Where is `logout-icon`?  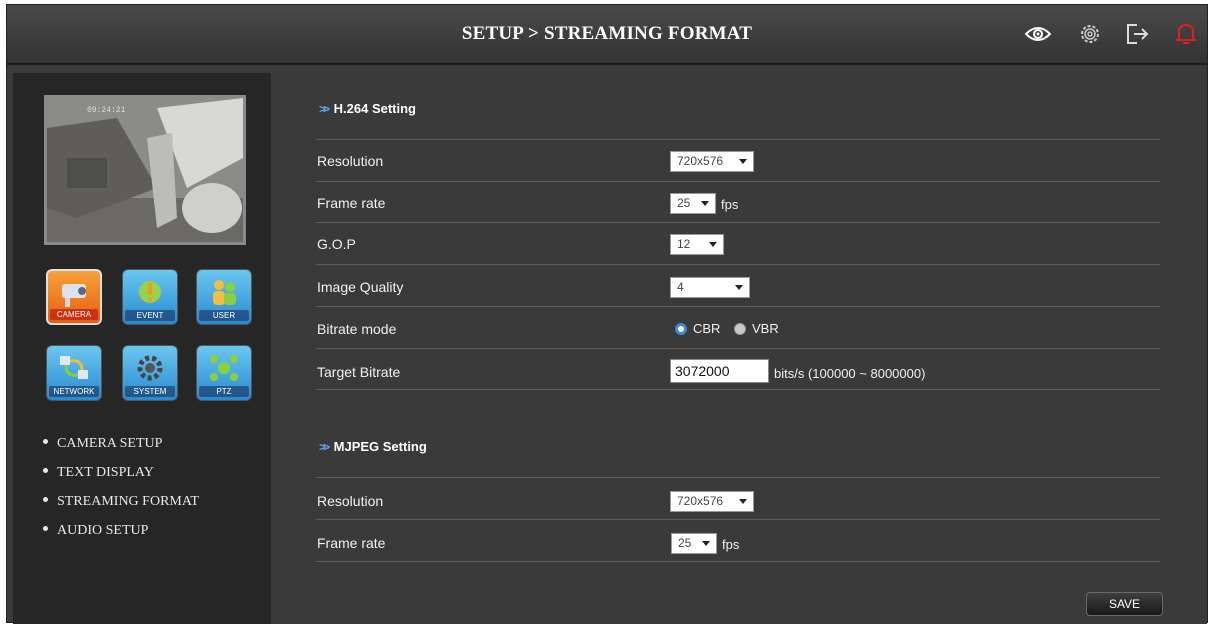
logout-icon is located at coordinates (1138, 34).